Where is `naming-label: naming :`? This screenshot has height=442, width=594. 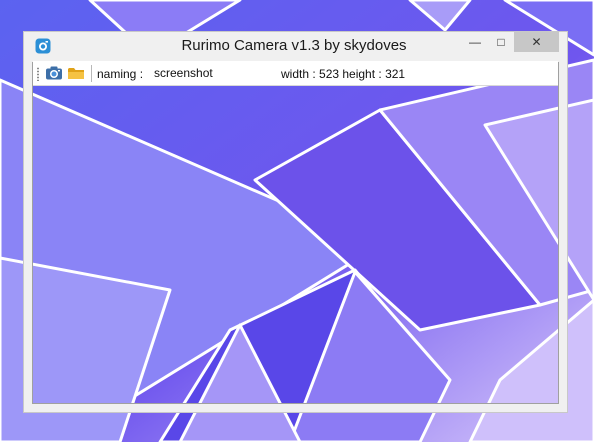
naming-label: naming : is located at coordinates (120, 74).